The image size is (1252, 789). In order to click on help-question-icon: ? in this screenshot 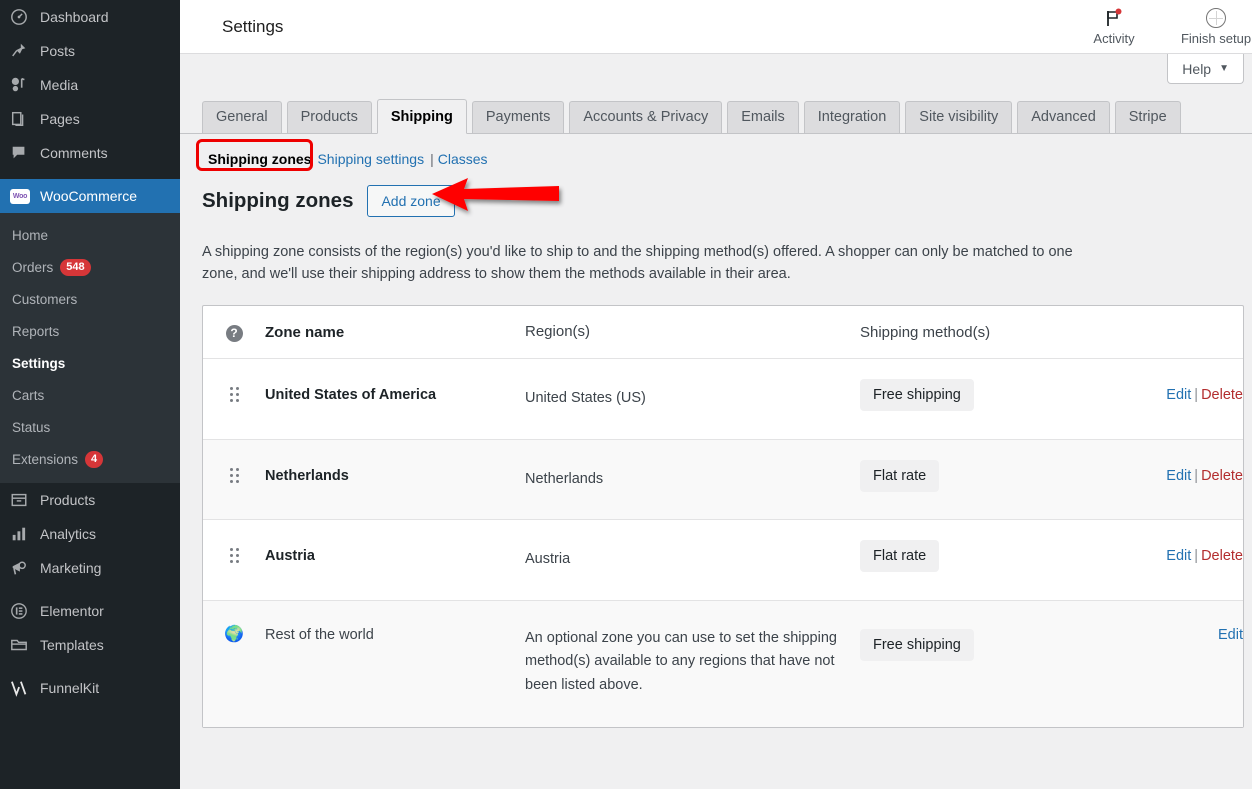, I will do `click(234, 333)`.